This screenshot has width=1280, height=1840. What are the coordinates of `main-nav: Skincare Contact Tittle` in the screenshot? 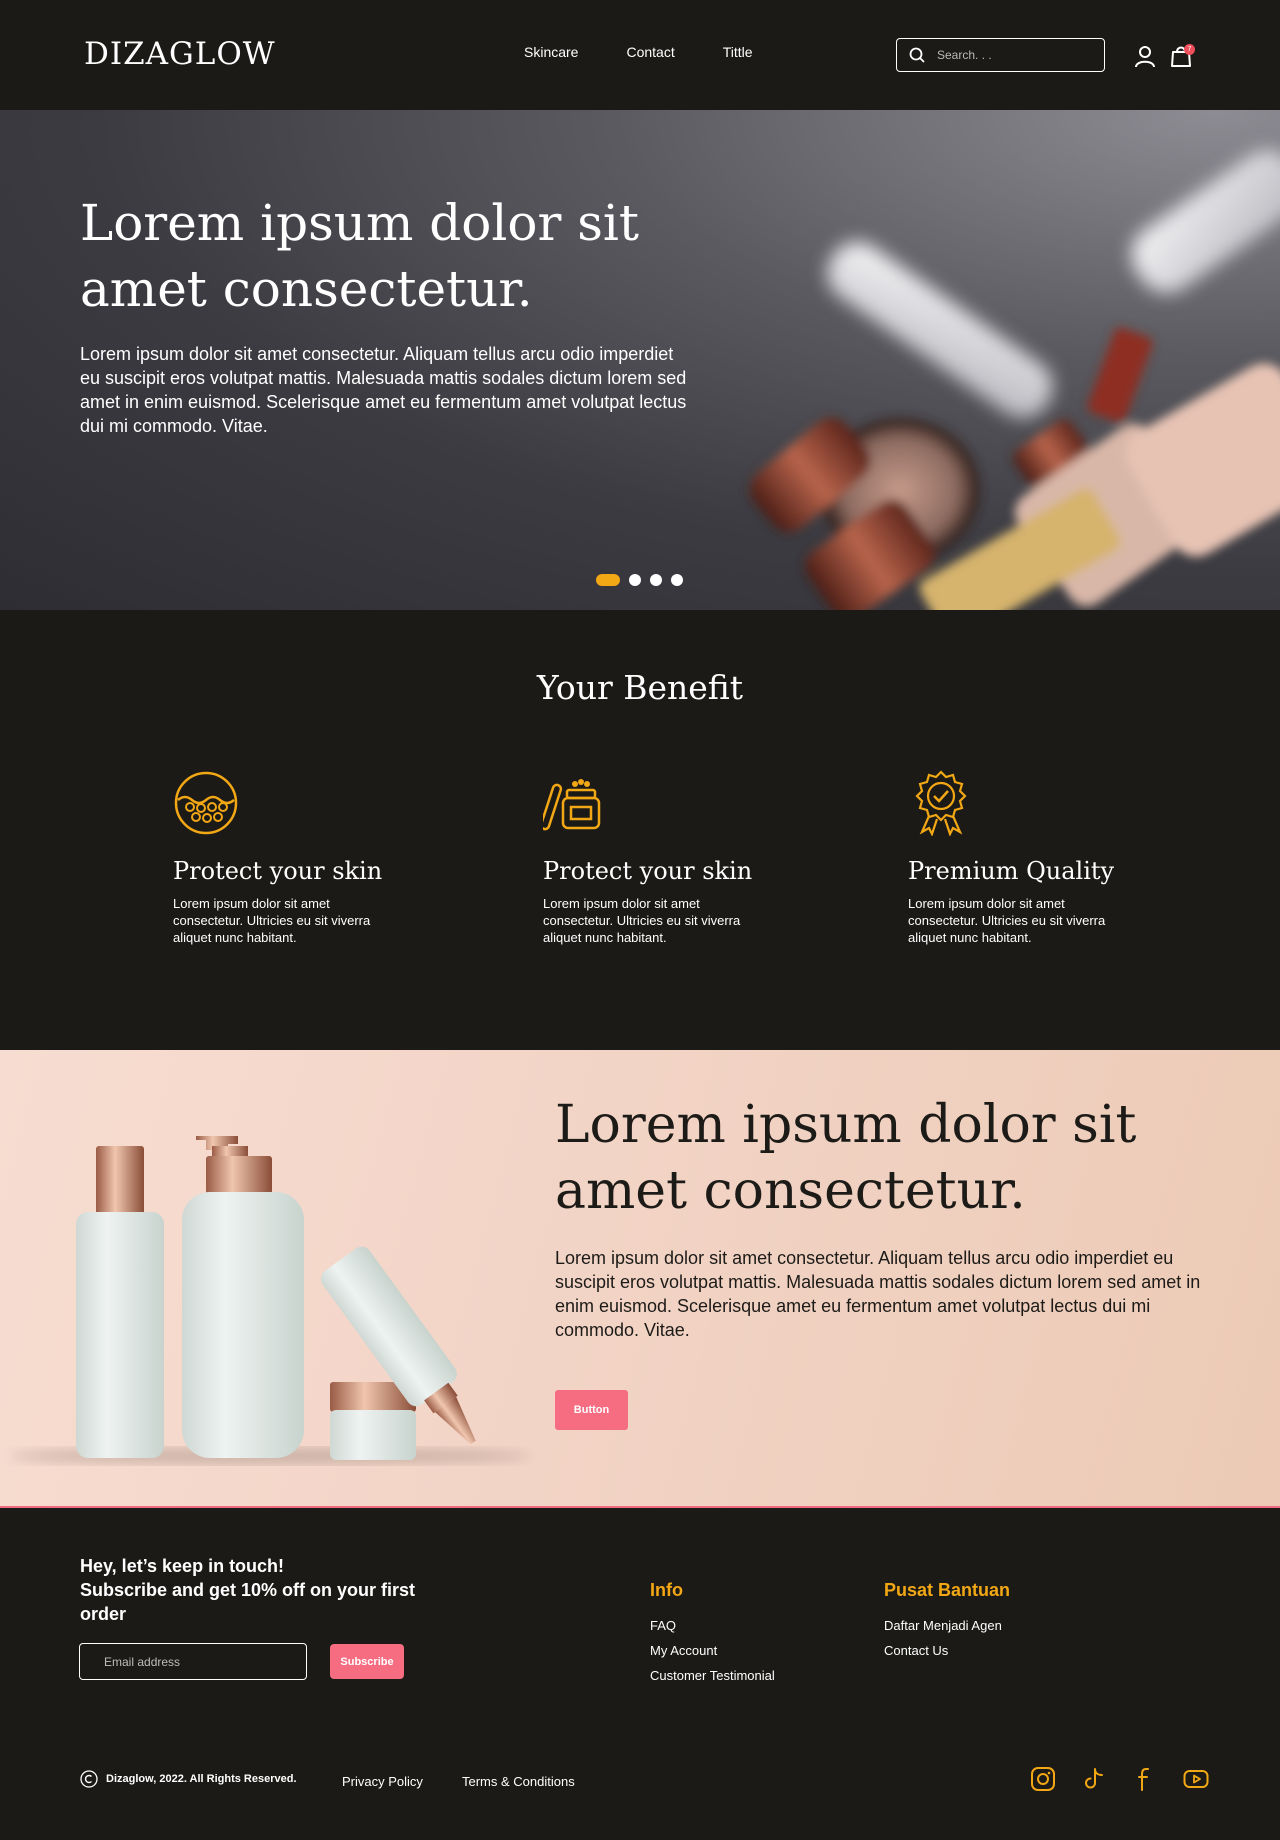 It's located at (638, 52).